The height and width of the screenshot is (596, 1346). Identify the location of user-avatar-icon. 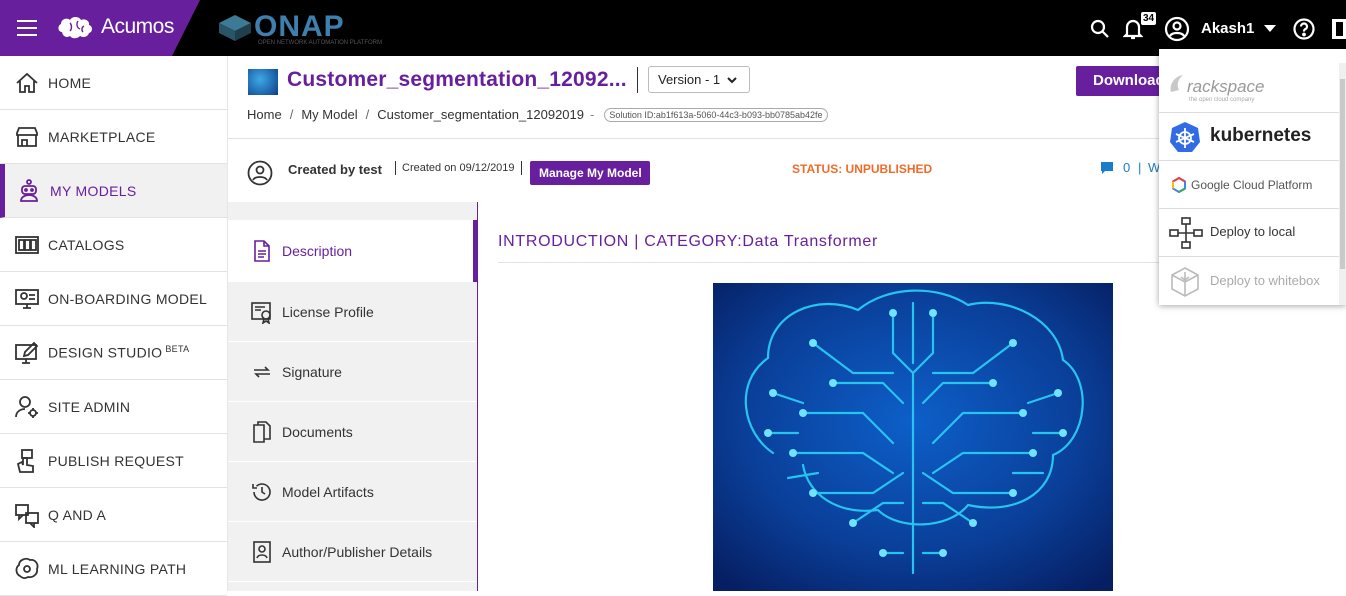
(260, 173).